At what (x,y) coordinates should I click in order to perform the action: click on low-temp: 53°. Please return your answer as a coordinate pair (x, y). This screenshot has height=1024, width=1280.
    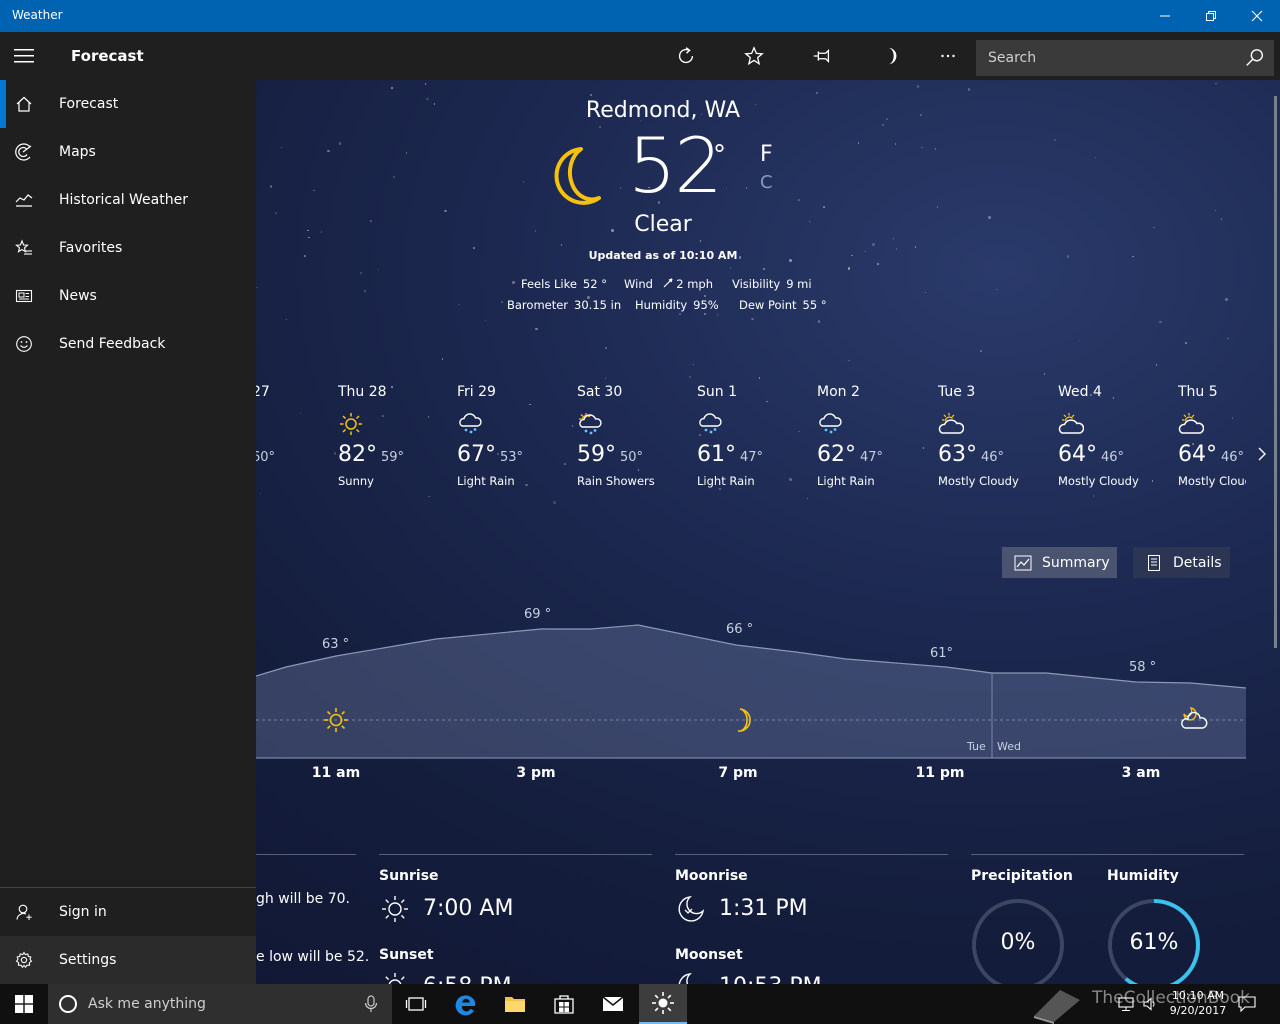
    Looking at the image, I should click on (512, 457).